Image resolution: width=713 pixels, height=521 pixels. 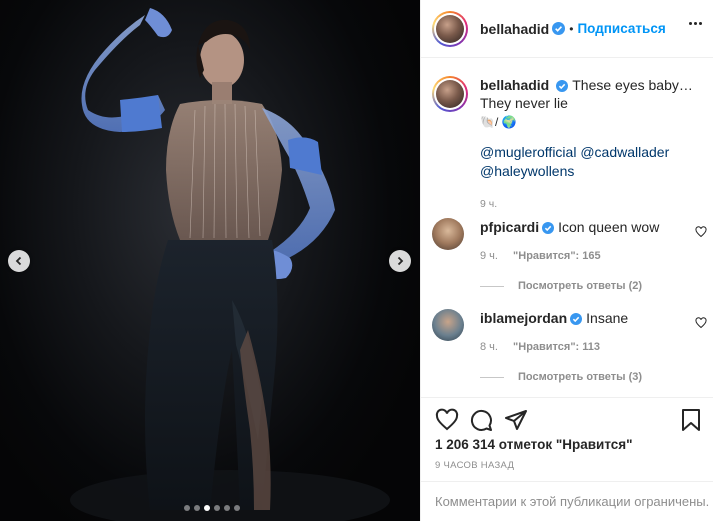 What do you see at coordinates (557, 256) in the screenshot?
I see `comment-likes: "Нравится": 165` at bounding box center [557, 256].